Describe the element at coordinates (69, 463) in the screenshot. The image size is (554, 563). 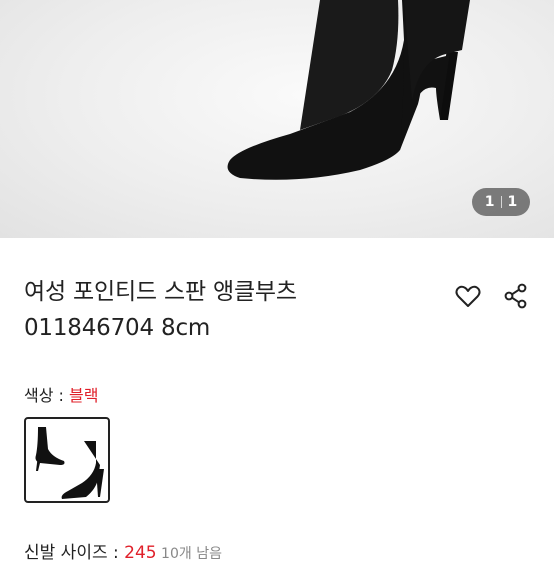
I see `swatch-thumbnail` at that location.